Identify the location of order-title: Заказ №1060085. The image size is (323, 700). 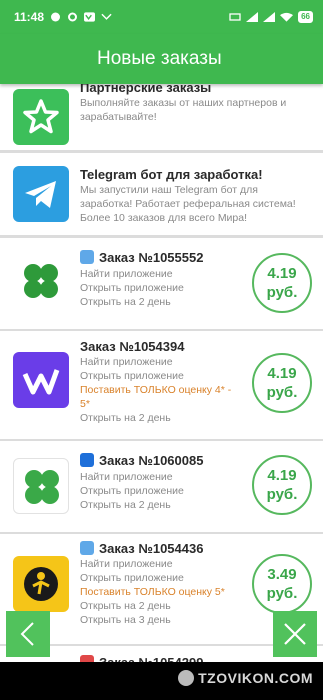
(151, 460).